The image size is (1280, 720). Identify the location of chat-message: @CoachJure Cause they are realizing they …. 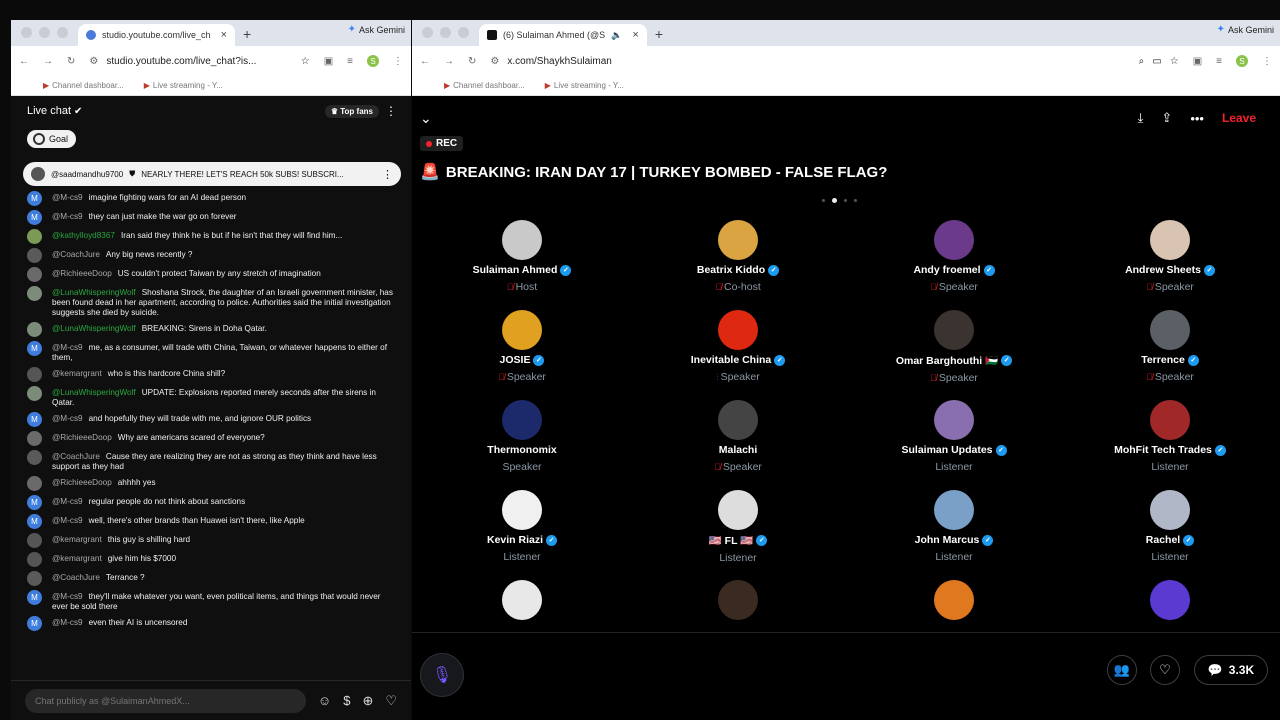
(211, 462).